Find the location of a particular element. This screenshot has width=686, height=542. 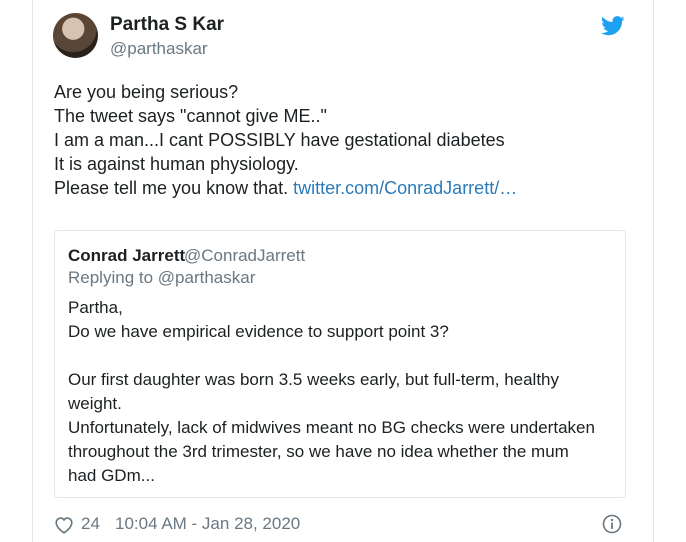

twitter-bird-icon is located at coordinates (613, 26).